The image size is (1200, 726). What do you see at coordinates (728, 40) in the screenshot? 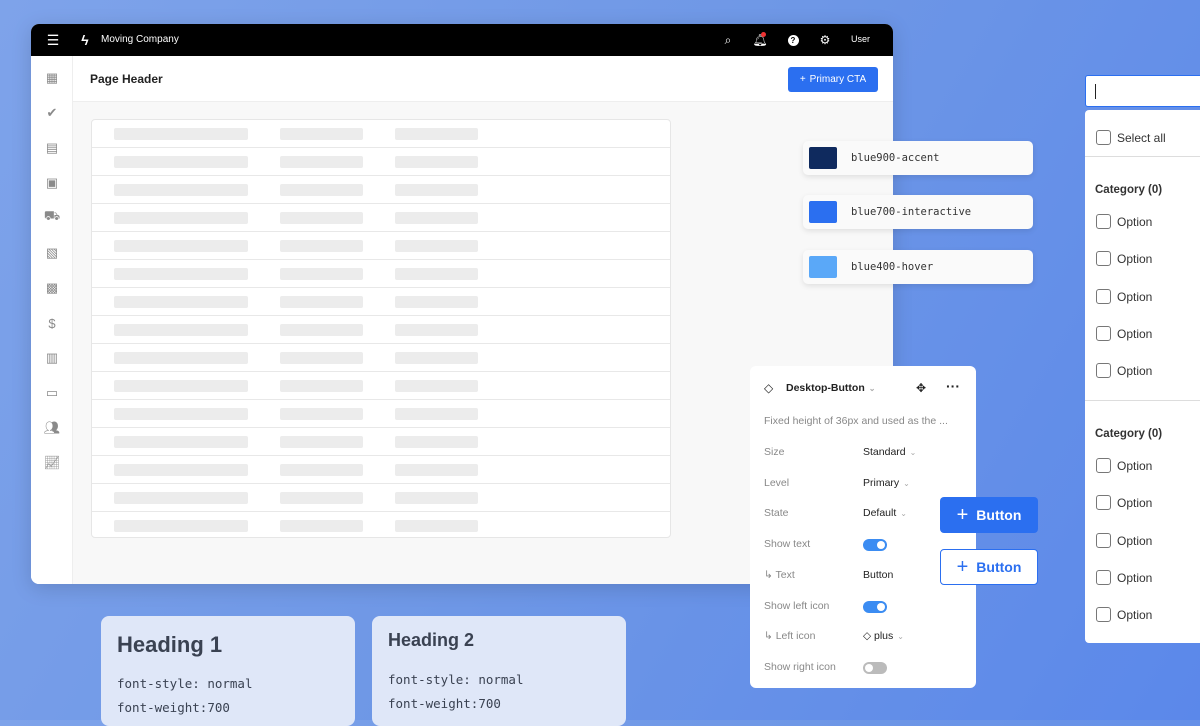
I see `search-icon: ⌕` at bounding box center [728, 40].